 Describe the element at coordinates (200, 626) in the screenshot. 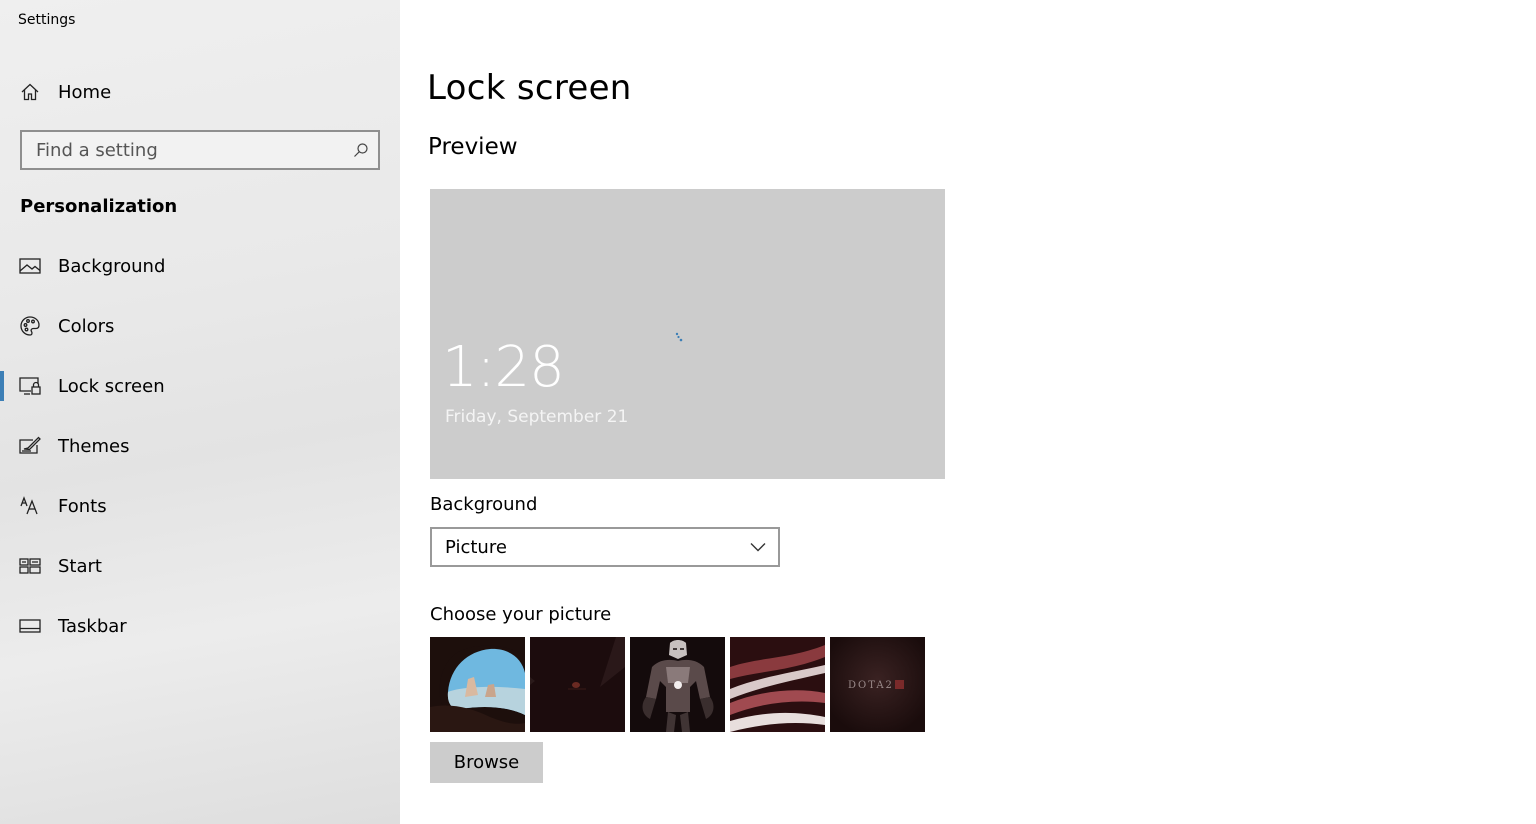

I see `sidebar-item-taskbar: Taskbar` at that location.